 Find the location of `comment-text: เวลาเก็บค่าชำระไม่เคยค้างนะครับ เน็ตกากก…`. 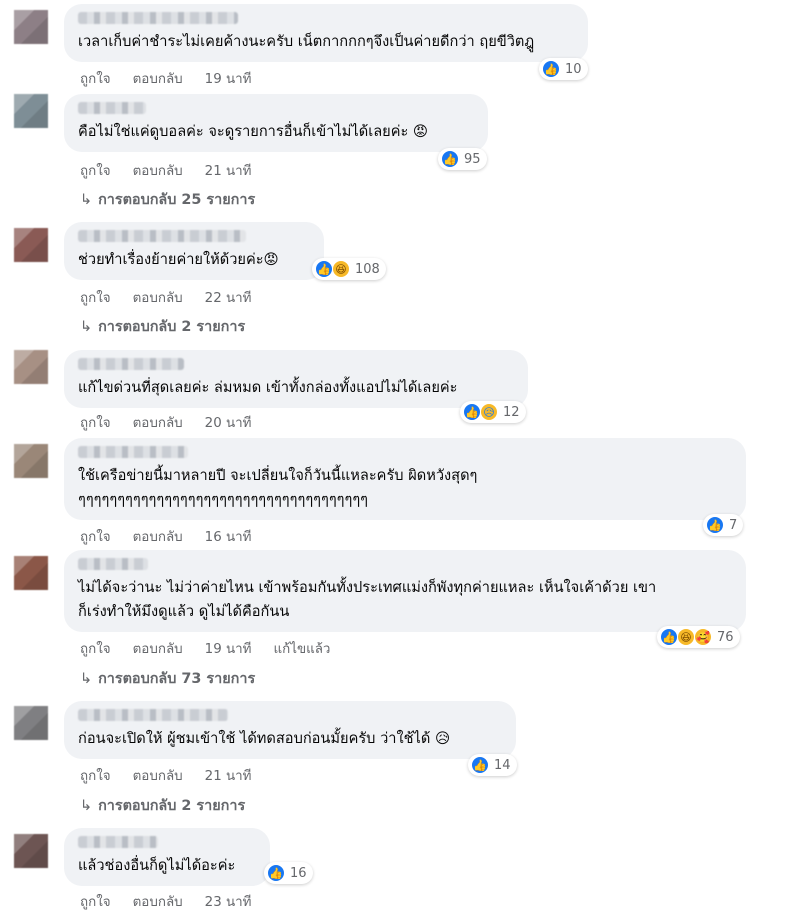

comment-text: เวลาเก็บค่าชำระไม่เคยค้างนะครับ เน็ตกากก… is located at coordinates (306, 41).